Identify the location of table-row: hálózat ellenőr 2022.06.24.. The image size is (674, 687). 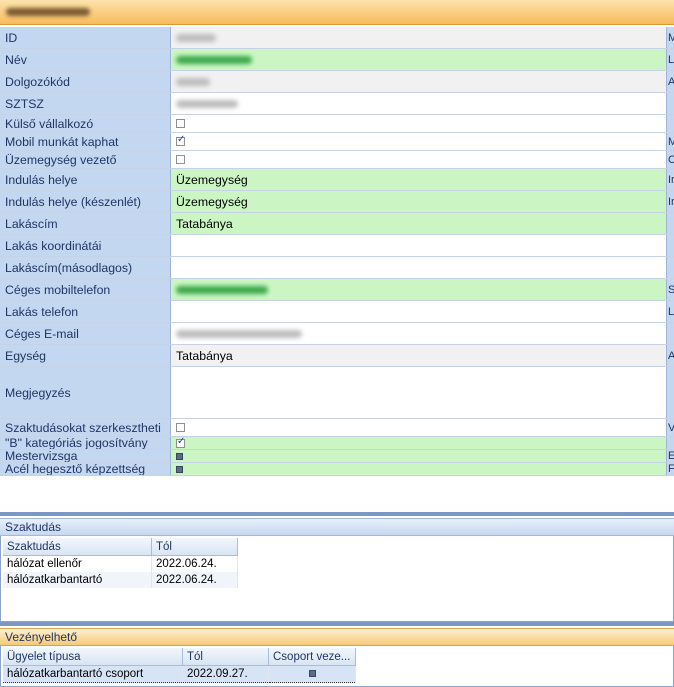
(120, 563).